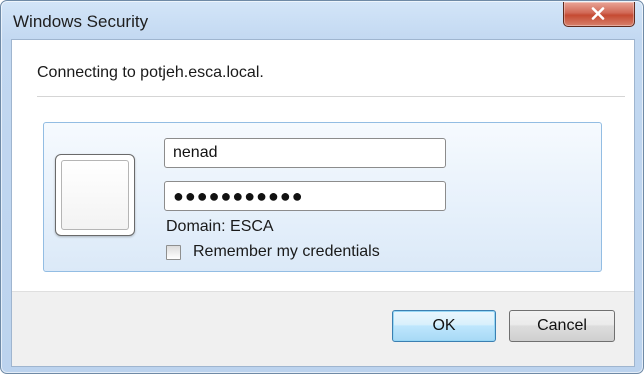 The height and width of the screenshot is (374, 644). I want to click on domain-label: Domain: ESCA, so click(220, 226).